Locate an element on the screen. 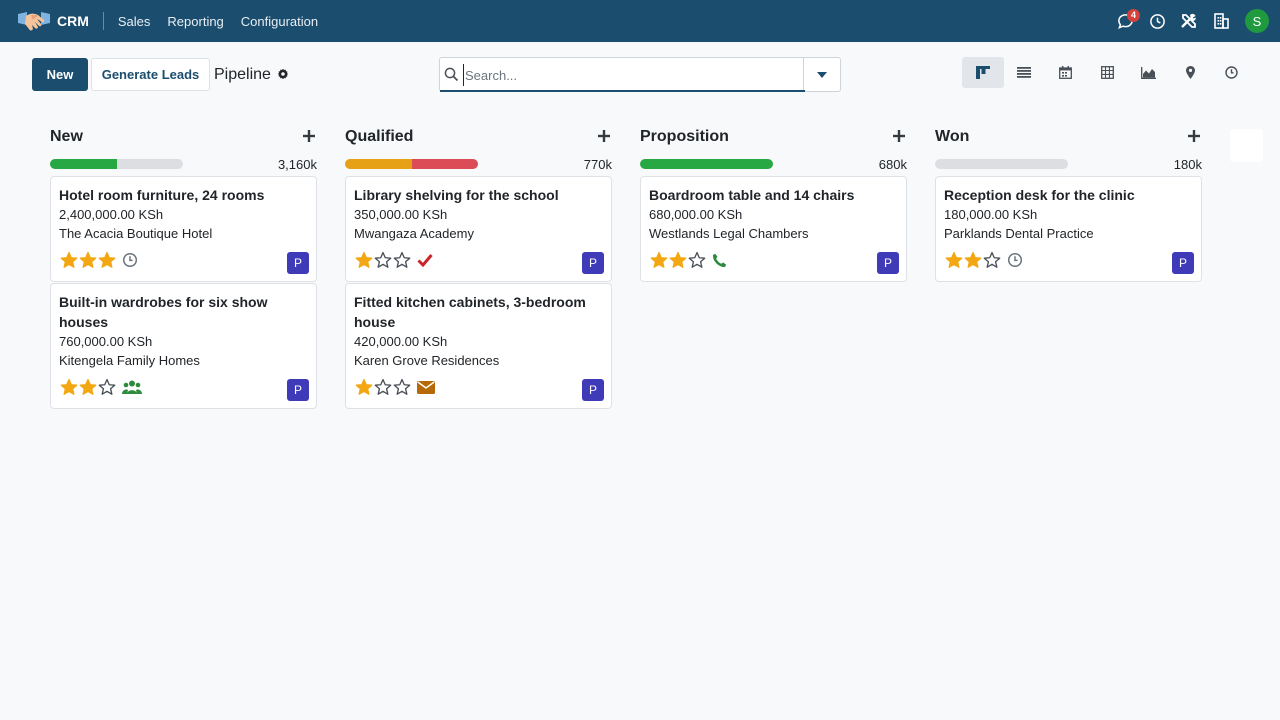 The height and width of the screenshot is (720, 1280). messages-button: 4 is located at coordinates (1125, 21).